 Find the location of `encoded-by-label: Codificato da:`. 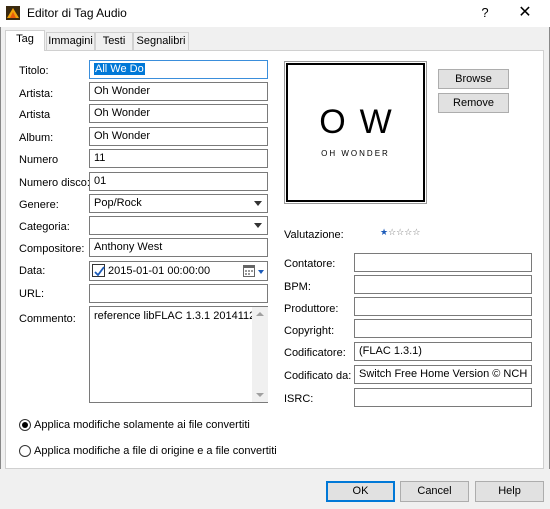

encoded-by-label: Codificato da: is located at coordinates (318, 376).